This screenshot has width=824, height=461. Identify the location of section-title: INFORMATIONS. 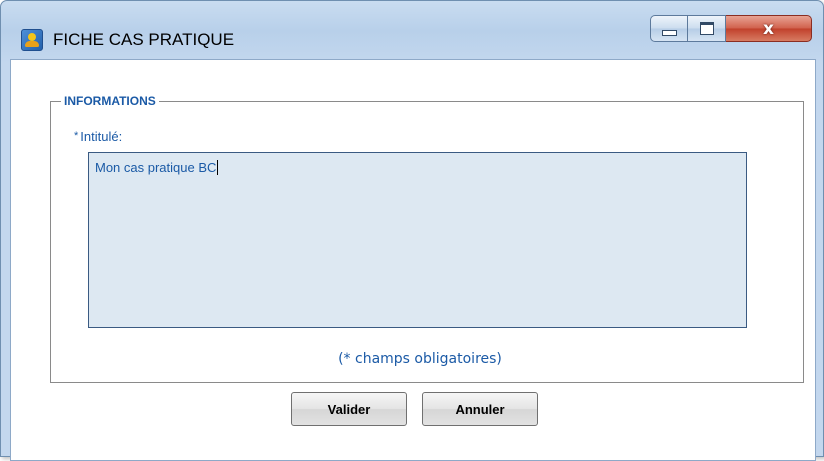
(110, 101).